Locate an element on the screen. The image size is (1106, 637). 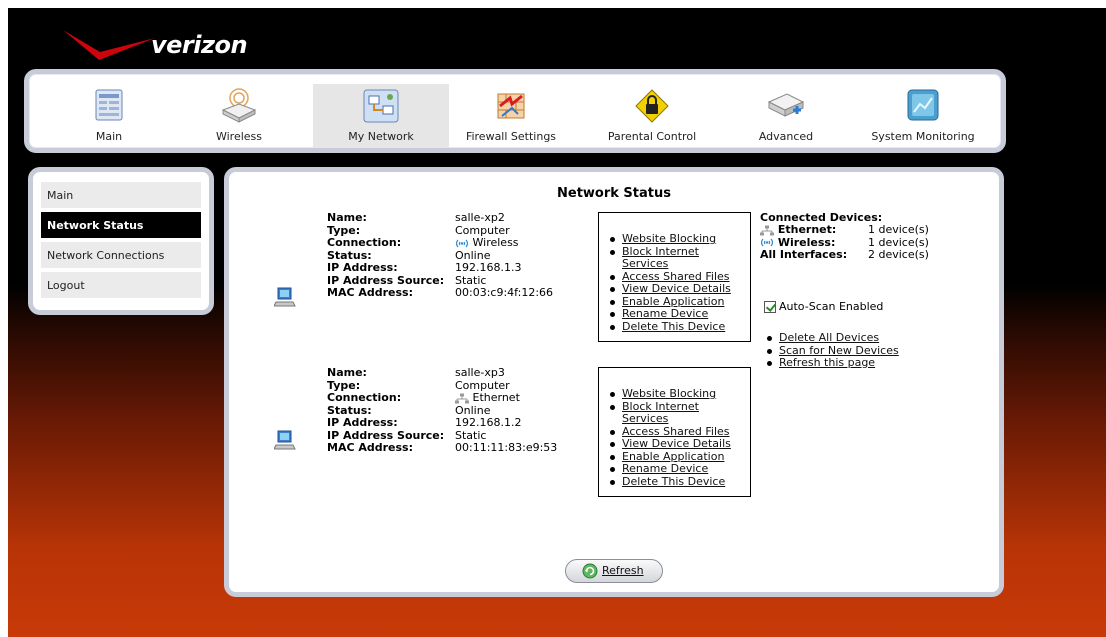
nav-parental-control: Parental Control is located at coordinates (652, 116).